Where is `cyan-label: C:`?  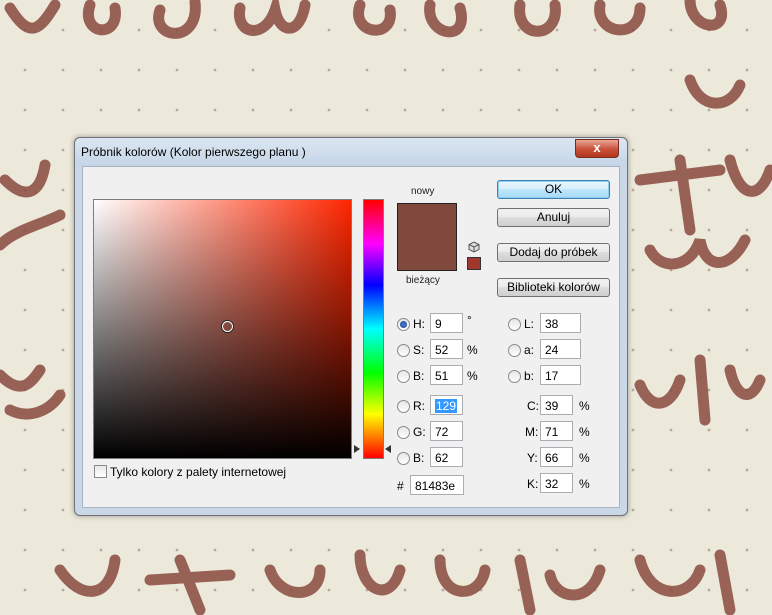 cyan-label: C: is located at coordinates (533, 406).